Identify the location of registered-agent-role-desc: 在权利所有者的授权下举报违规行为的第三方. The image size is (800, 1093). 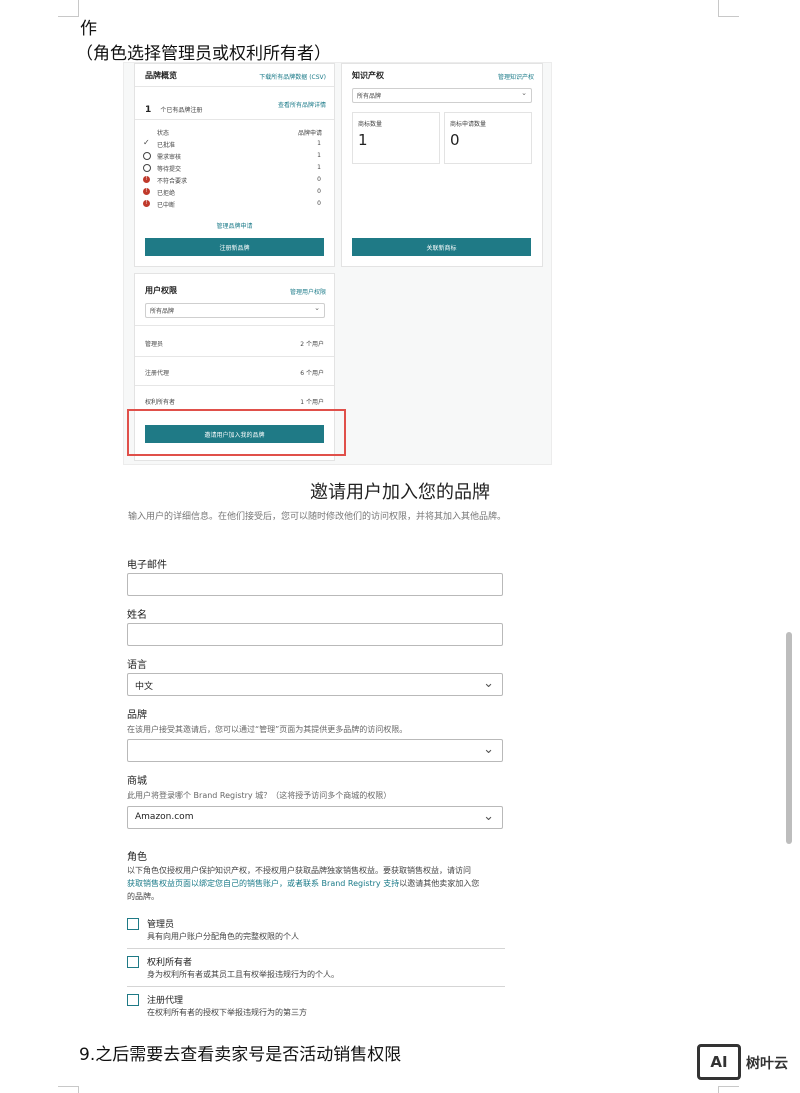
(227, 1012).